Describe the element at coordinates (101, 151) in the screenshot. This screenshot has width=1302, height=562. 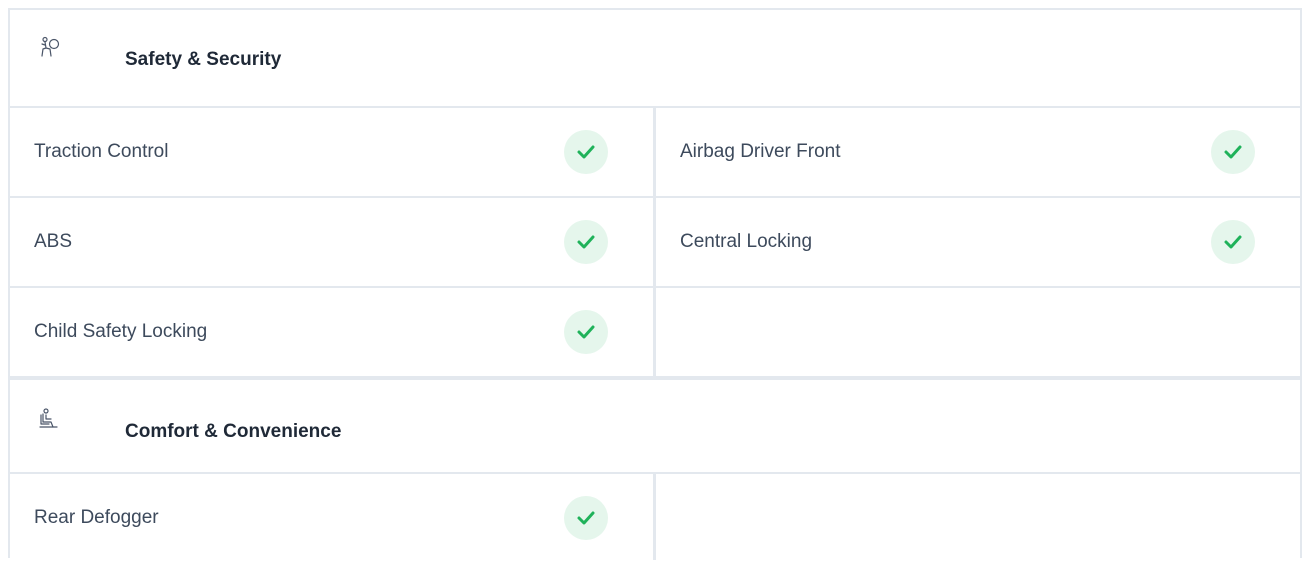
I see `feature-label: Traction Control` at that location.